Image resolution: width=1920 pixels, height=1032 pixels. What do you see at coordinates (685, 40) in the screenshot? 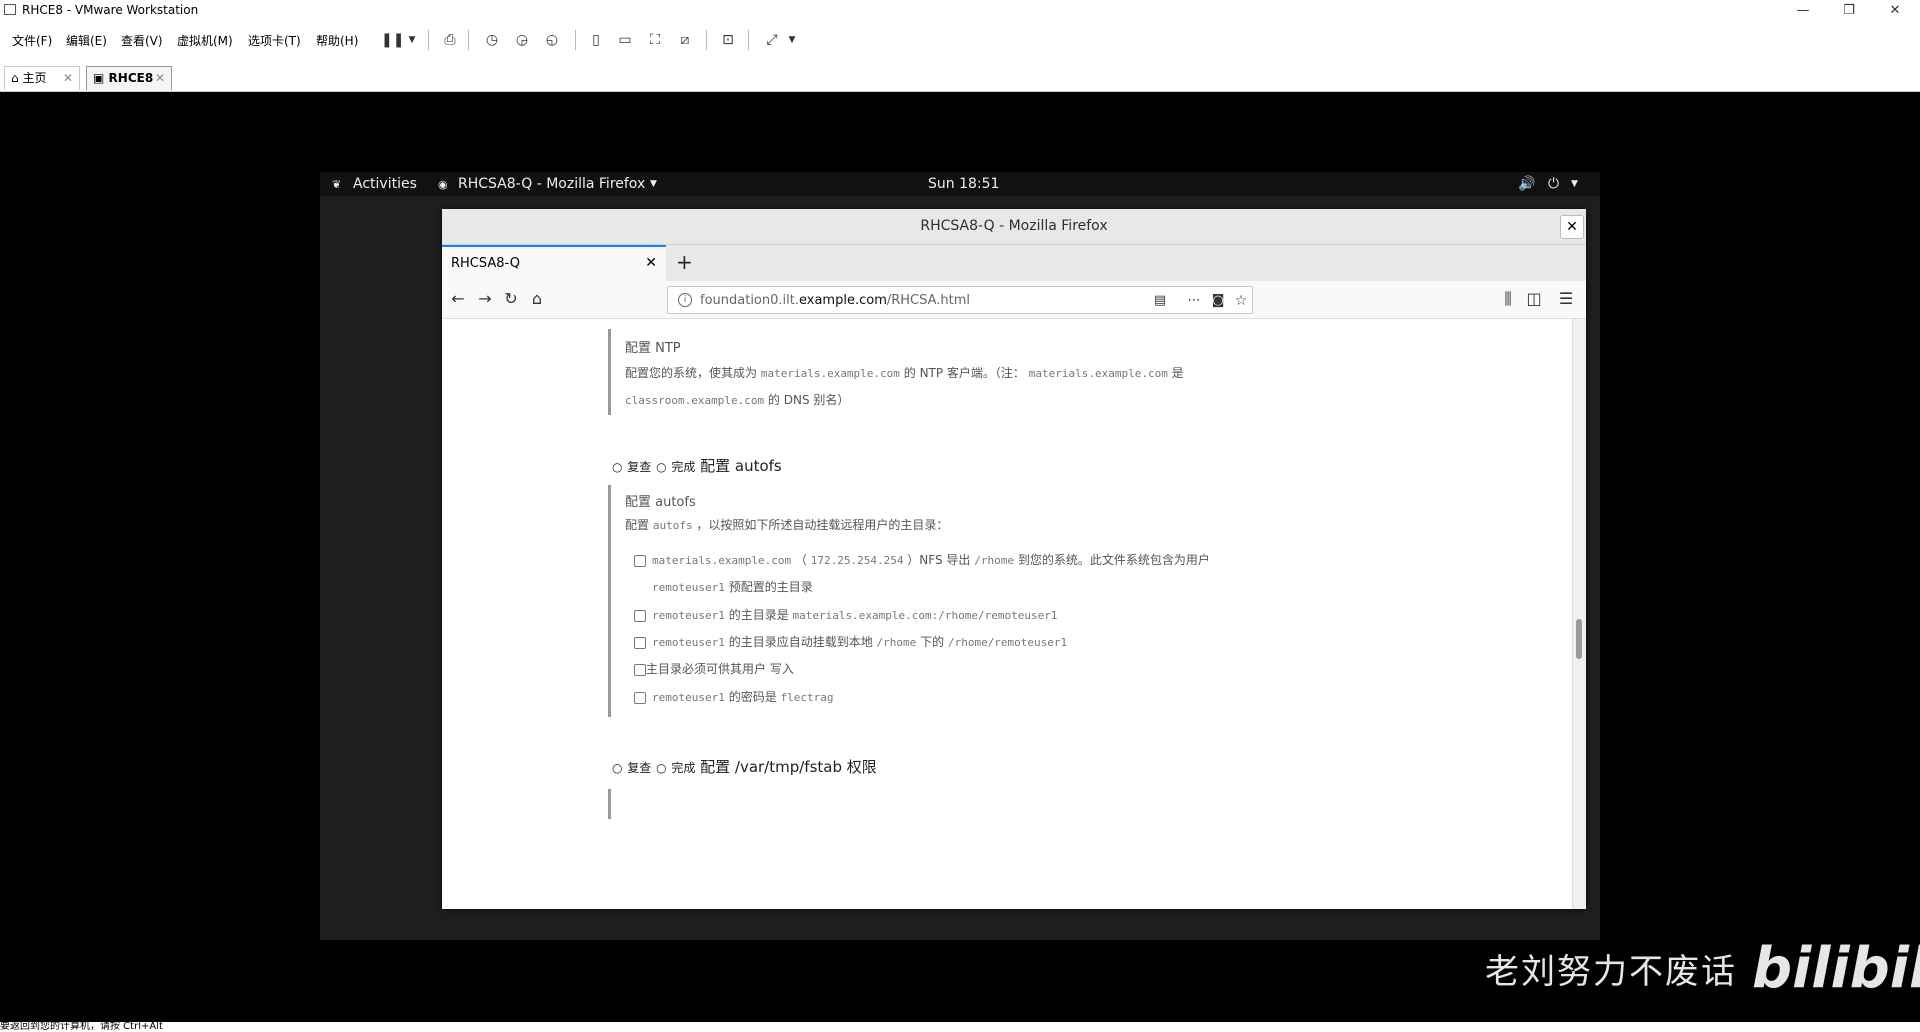
I see `unity-icon: ⧄` at bounding box center [685, 40].